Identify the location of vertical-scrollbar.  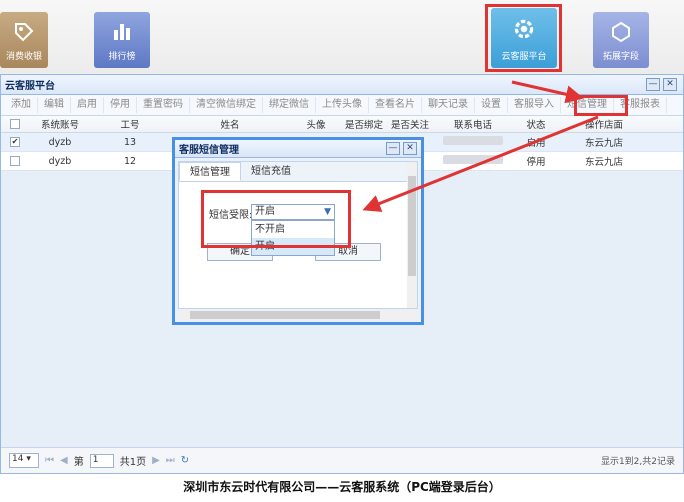
(412, 235).